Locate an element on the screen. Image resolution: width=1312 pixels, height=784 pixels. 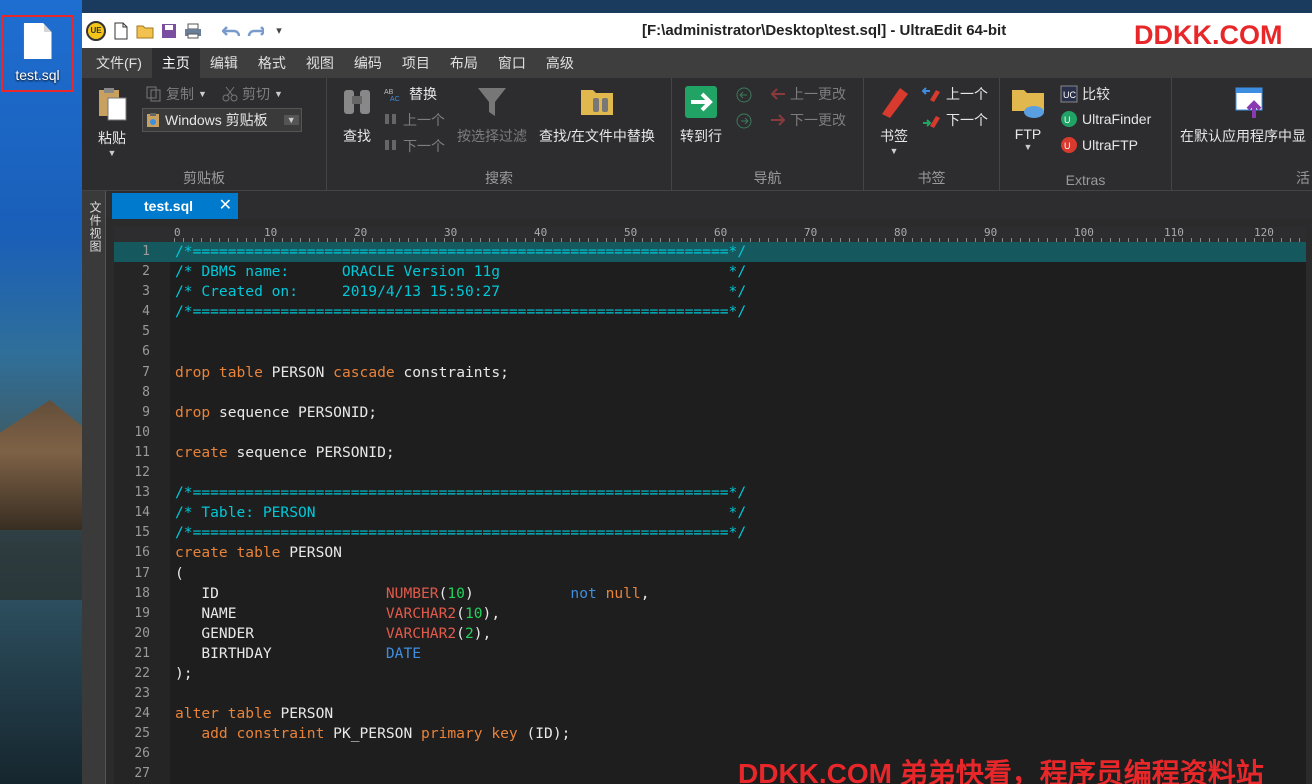
menu-view: 视图 is located at coordinates (320, 63).